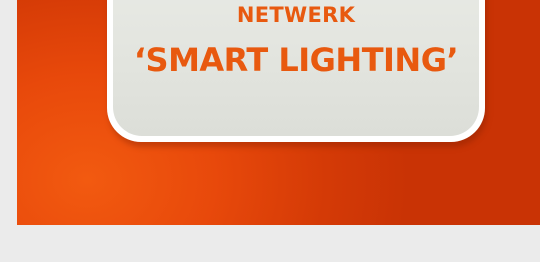 The image size is (540, 262). Describe the element at coordinates (296, 60) in the screenshot. I see `card-heading-smart-lighting: ‘SMART LIGHTING’` at that location.